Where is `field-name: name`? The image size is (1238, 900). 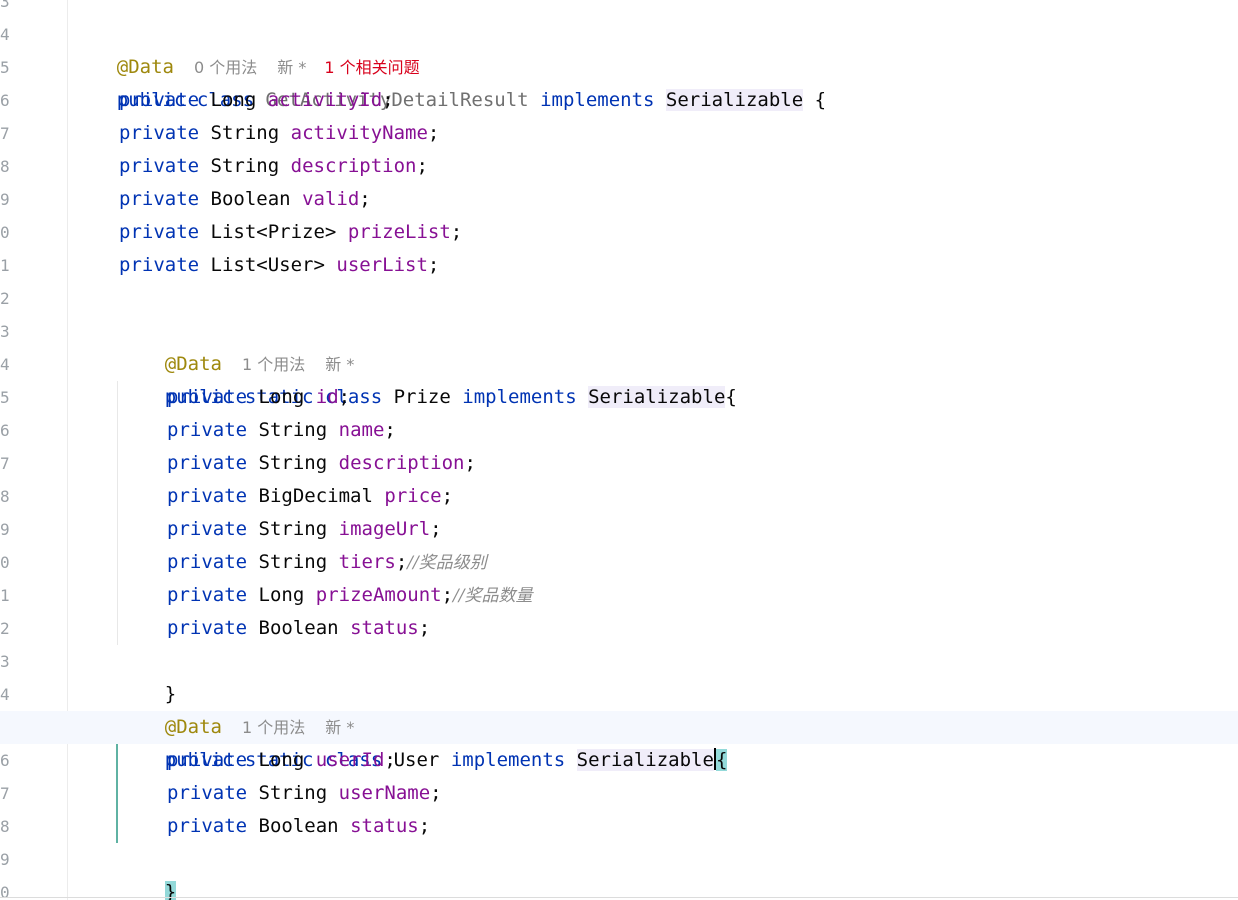 field-name: name is located at coordinates (362, 430).